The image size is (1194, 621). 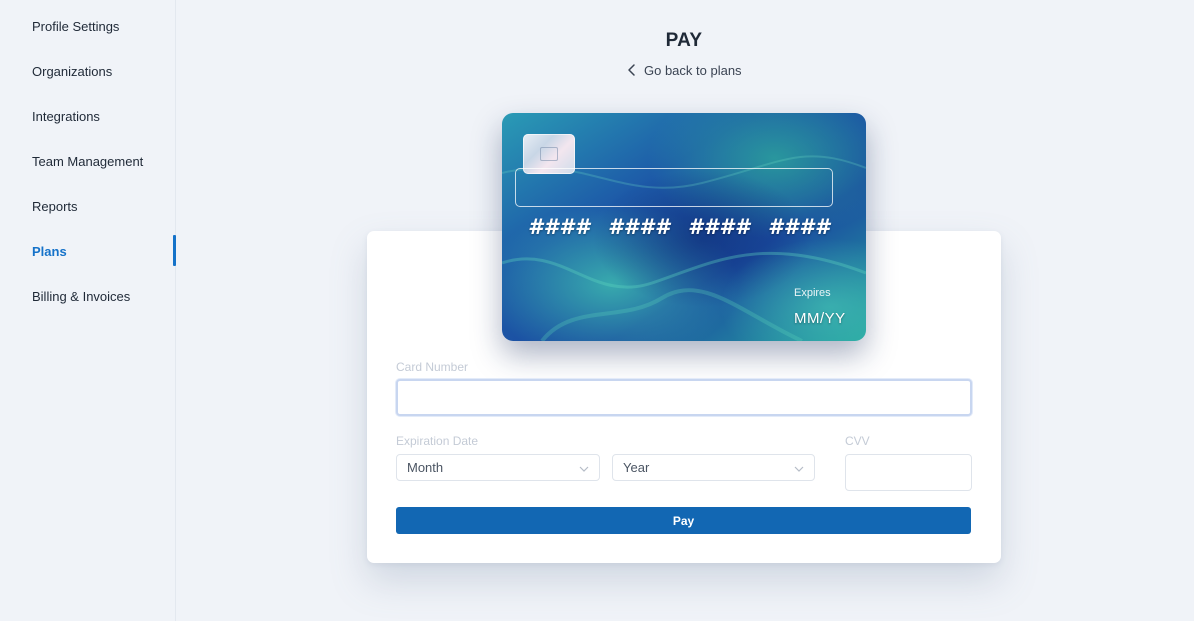 I want to click on card-number-input, so click(x=684, y=397).